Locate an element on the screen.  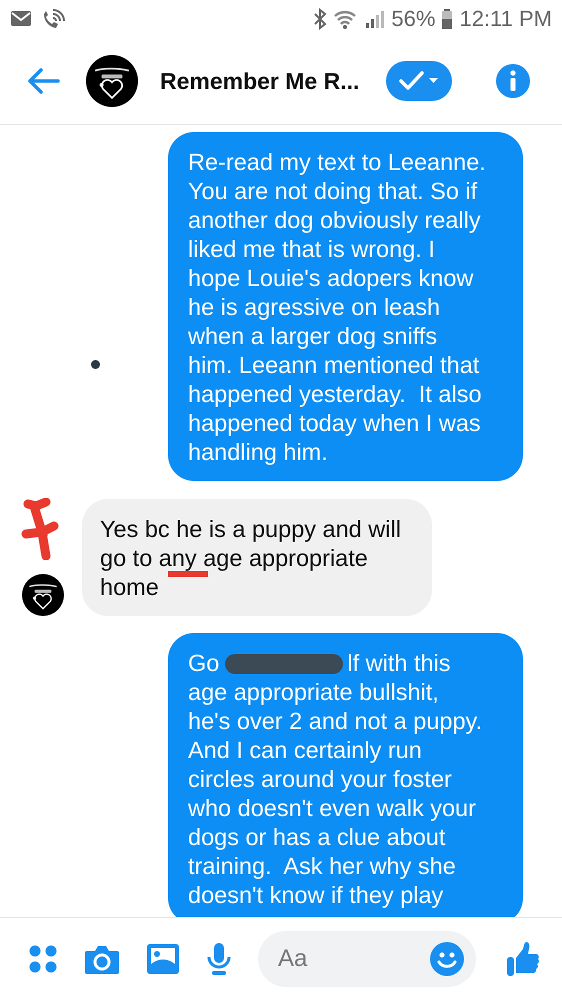
check-caret-icon is located at coordinates (419, 81).